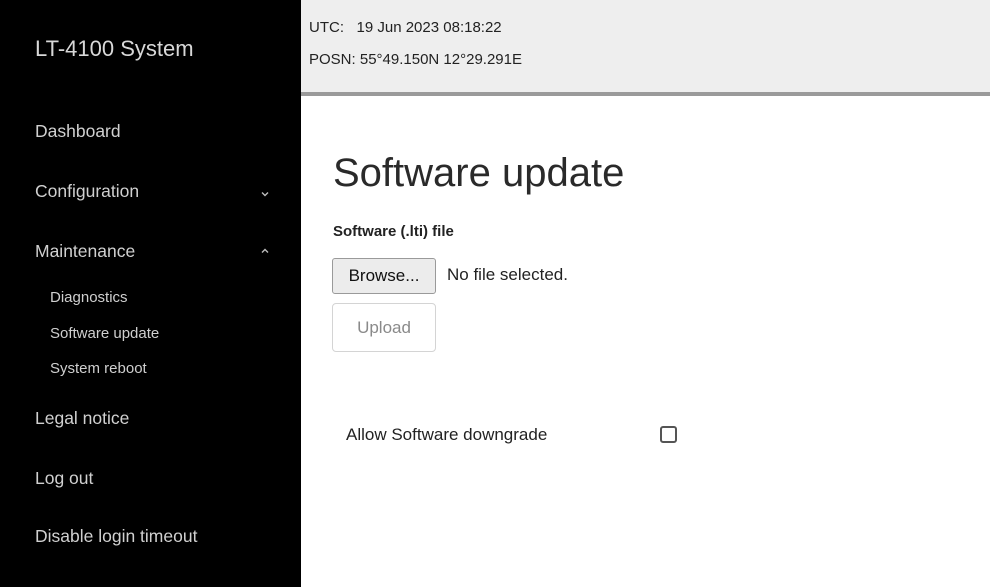  Describe the element at coordinates (384, 327) in the screenshot. I see `upload-button: Upload` at that location.